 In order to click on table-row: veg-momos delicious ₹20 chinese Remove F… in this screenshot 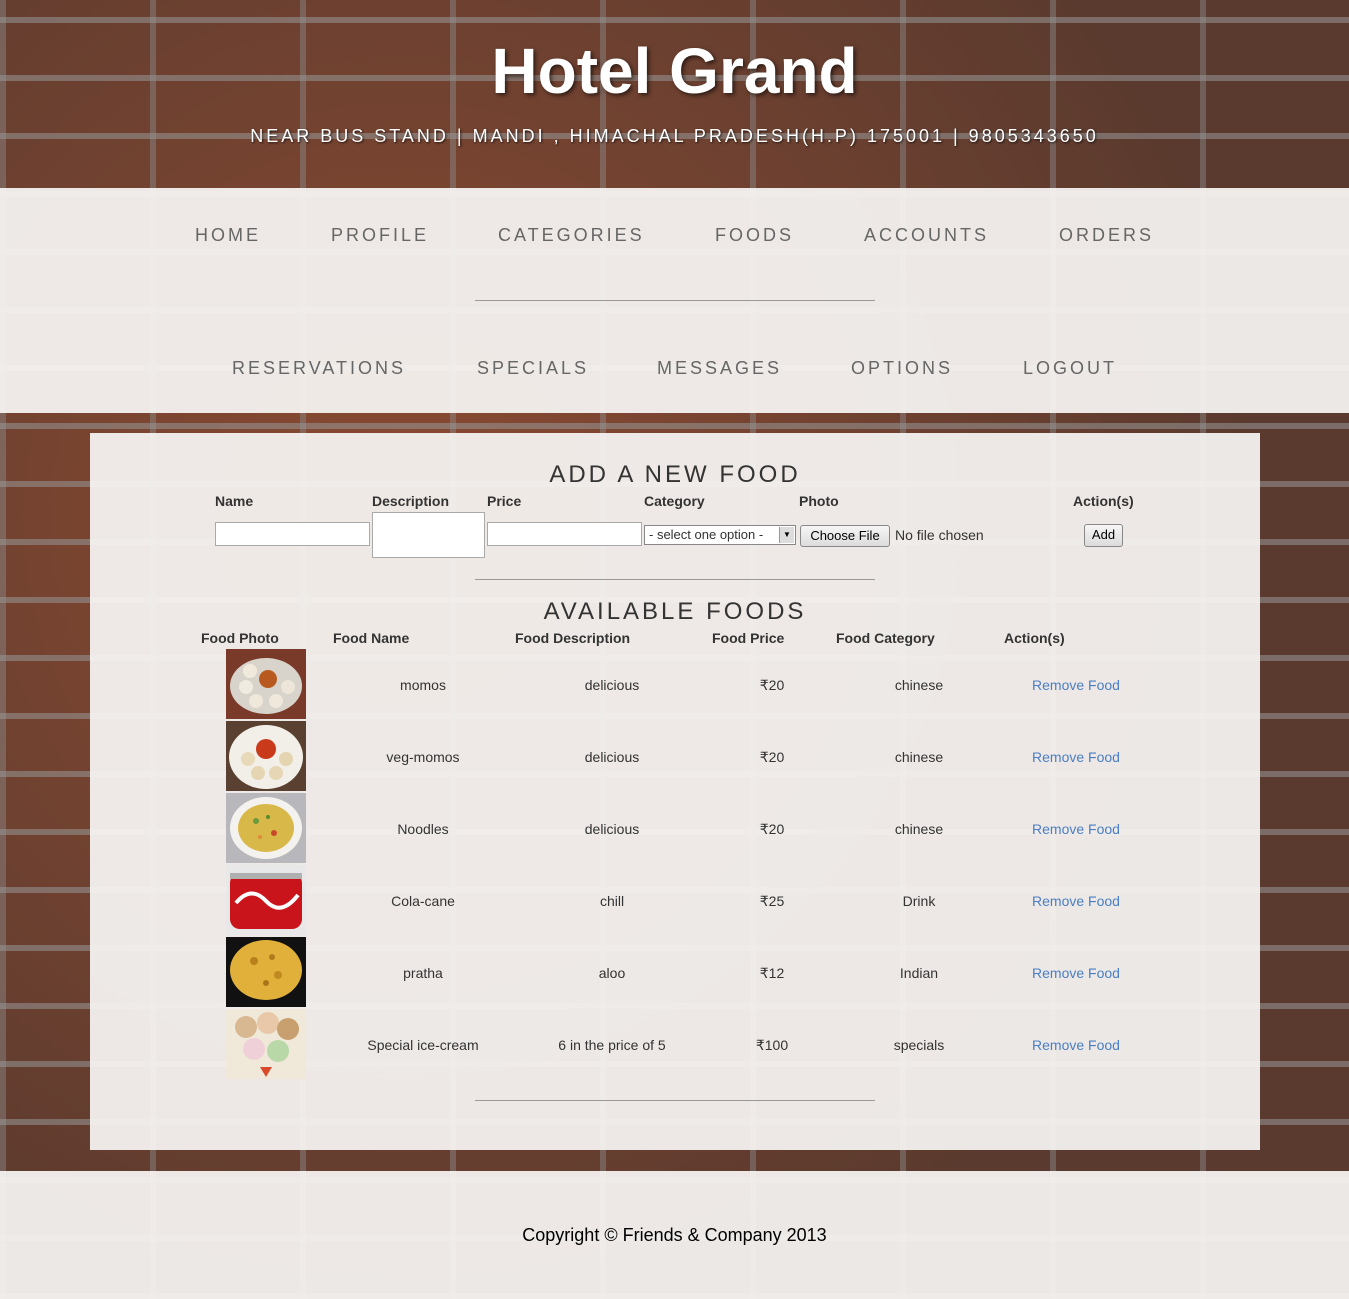, I will do `click(675, 757)`.